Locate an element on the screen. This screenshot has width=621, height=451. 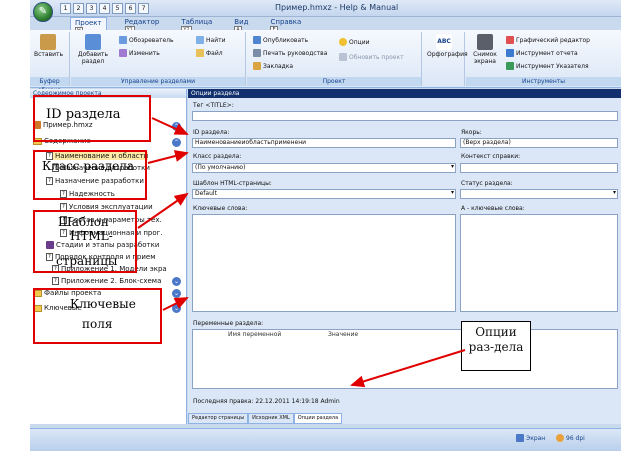
app-menu-button: ✎ is located at coordinates (43, 12).